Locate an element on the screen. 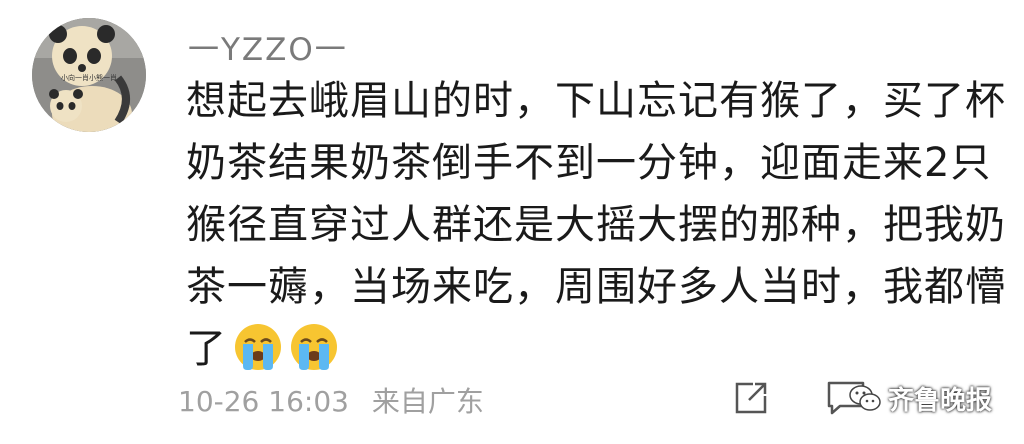 This screenshot has width=1024, height=444. location-label: 来自广东 is located at coordinates (427, 401).